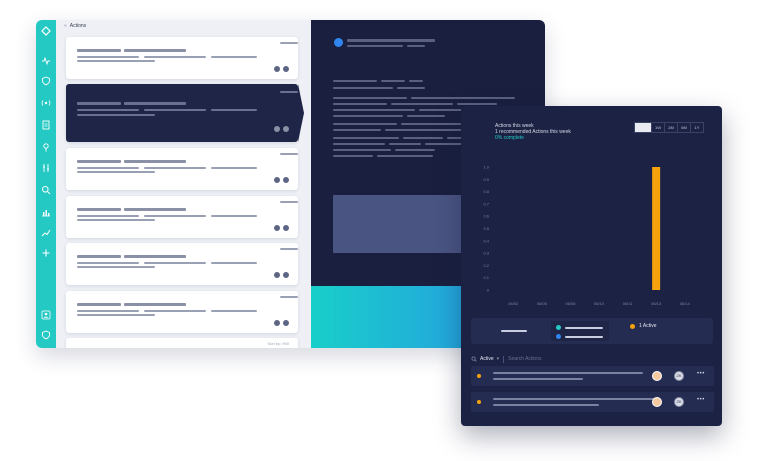 The image size is (768, 461). Describe the element at coordinates (486, 240) in the screenshot. I see `y-tick-label: 0.4` at that location.